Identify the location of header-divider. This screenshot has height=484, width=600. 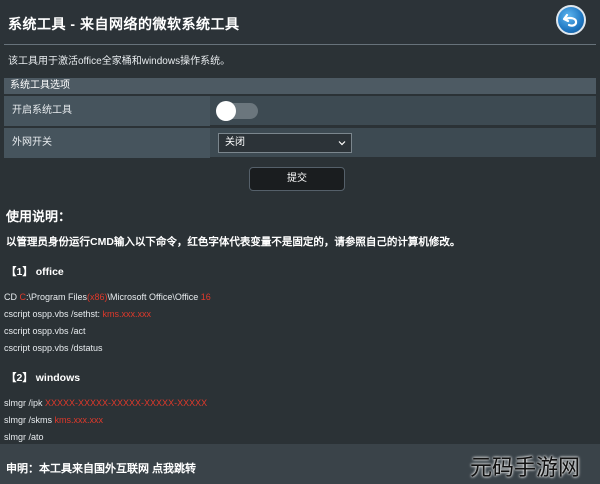
(300, 44).